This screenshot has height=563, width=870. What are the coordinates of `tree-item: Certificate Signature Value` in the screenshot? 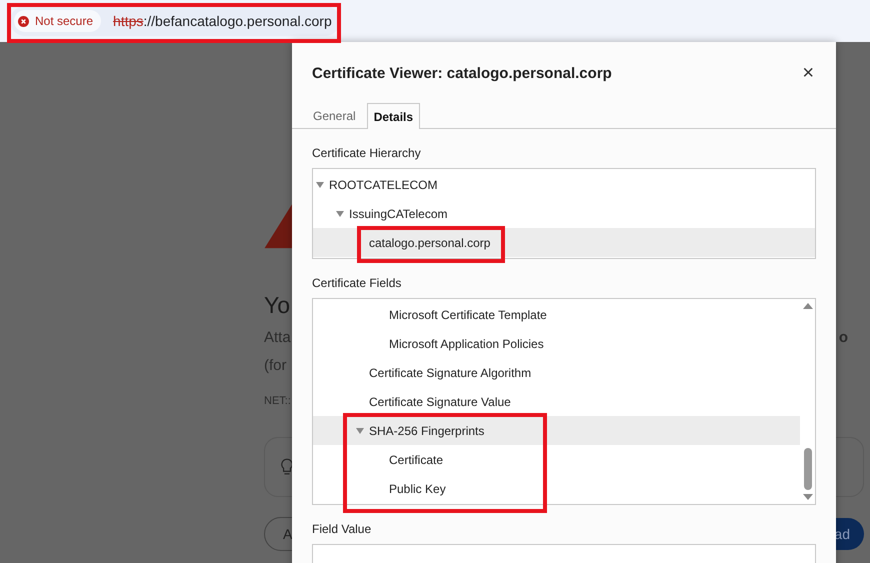 It's located at (556, 401).